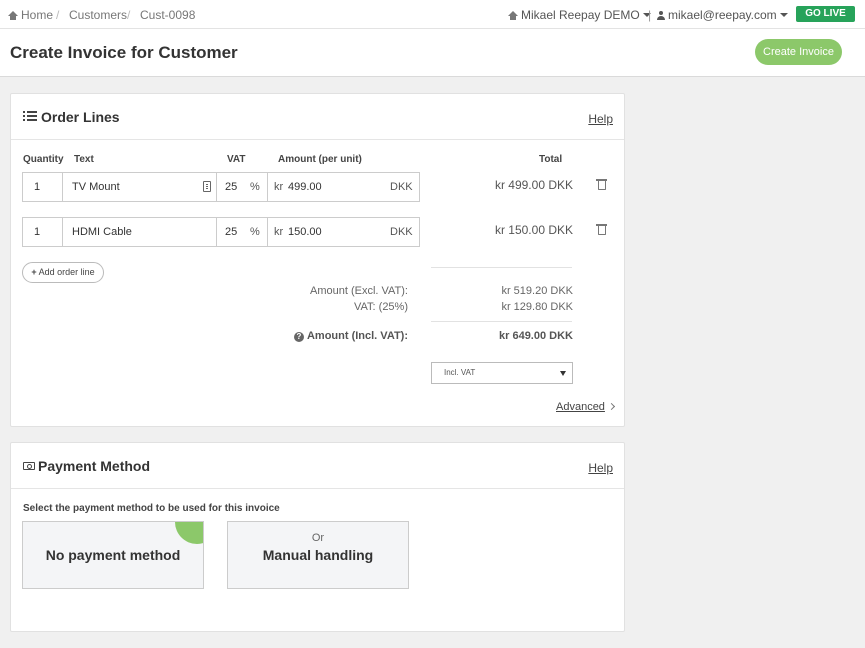  Describe the element at coordinates (80, 117) in the screenshot. I see `order-lines-title: Order Lines` at that location.